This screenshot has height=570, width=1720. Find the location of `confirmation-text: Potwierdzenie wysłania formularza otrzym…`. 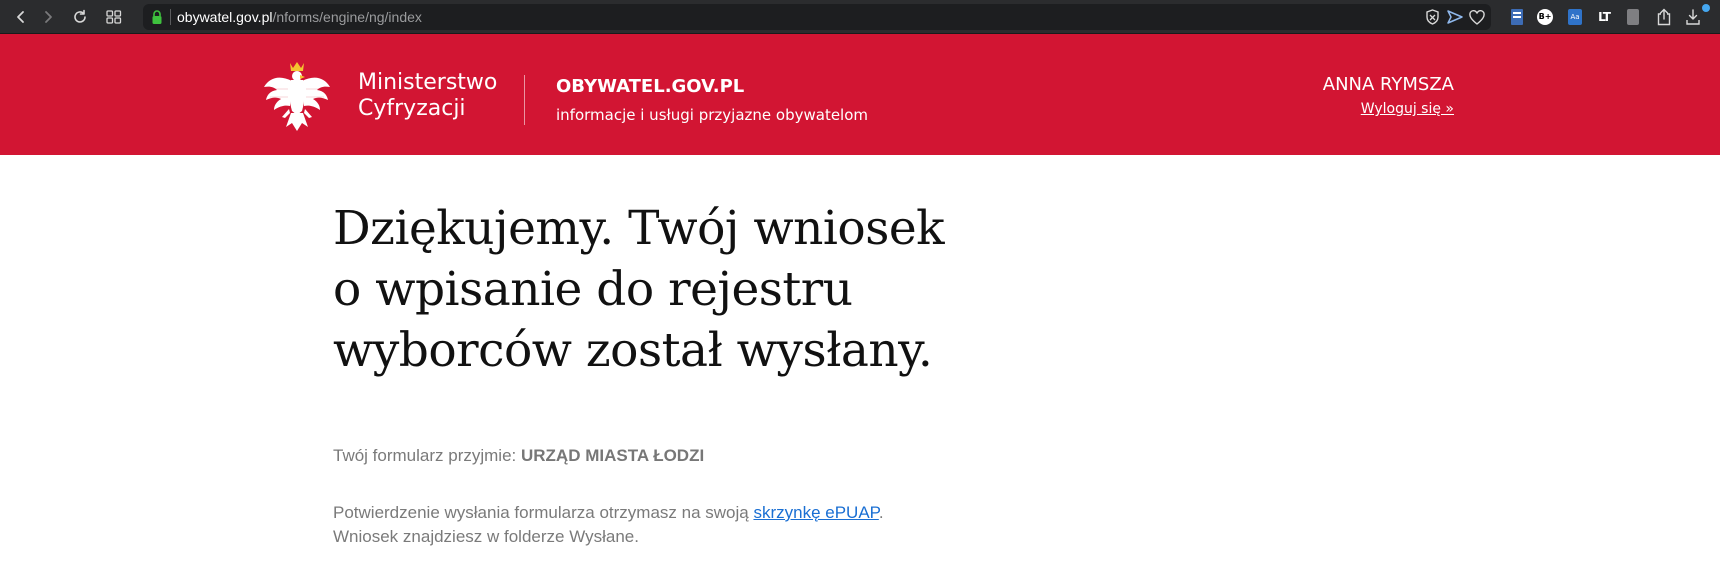

confirmation-text: Potwierdzenie wysłania formularza otrzym… is located at coordinates (608, 512).